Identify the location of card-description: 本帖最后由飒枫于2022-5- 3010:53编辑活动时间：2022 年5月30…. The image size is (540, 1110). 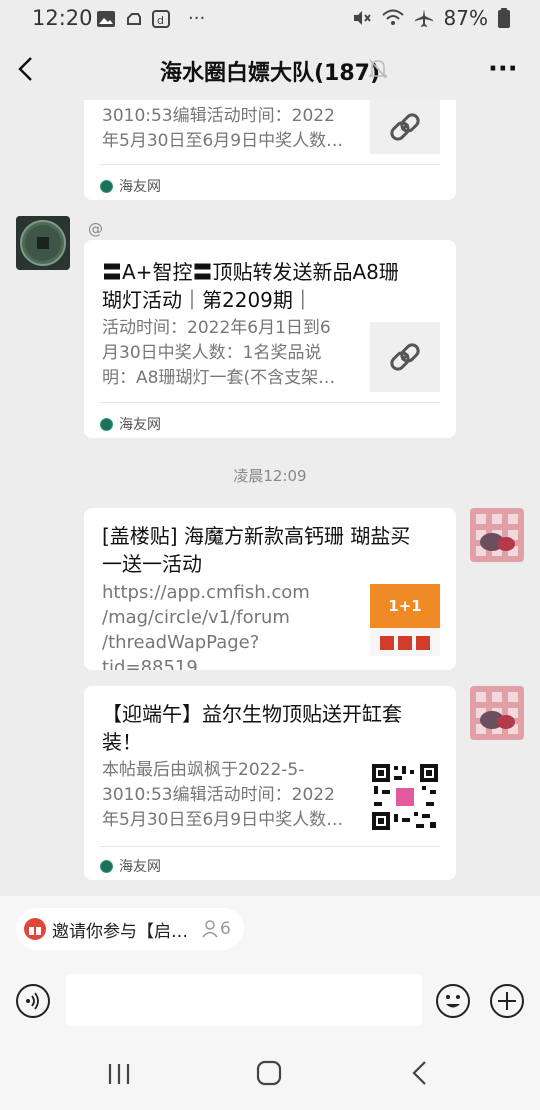
(227, 795).